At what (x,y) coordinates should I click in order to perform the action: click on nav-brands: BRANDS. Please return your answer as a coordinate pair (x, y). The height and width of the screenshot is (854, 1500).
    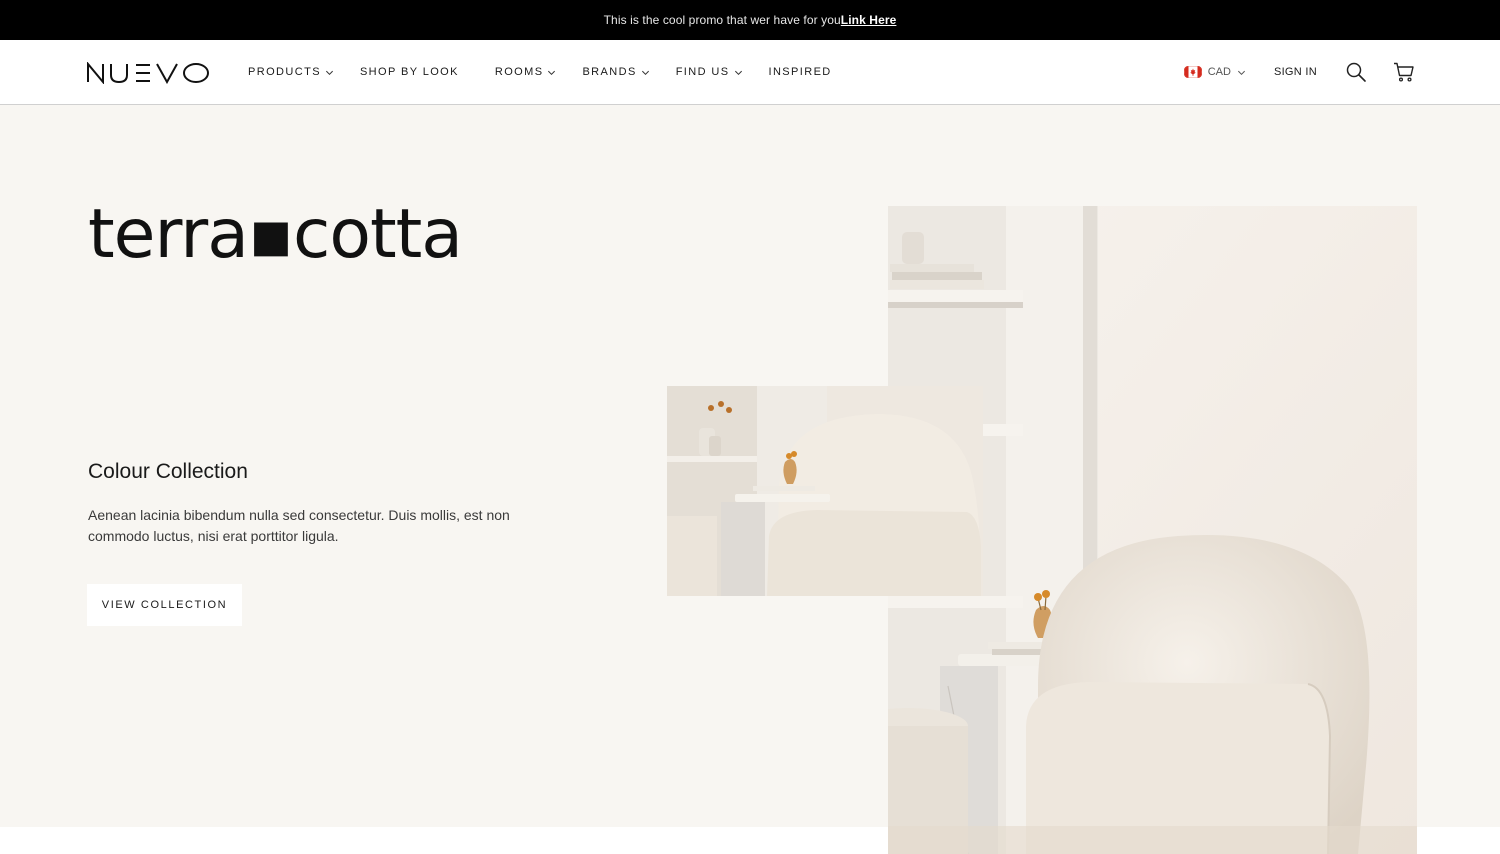
    Looking at the image, I should click on (615, 72).